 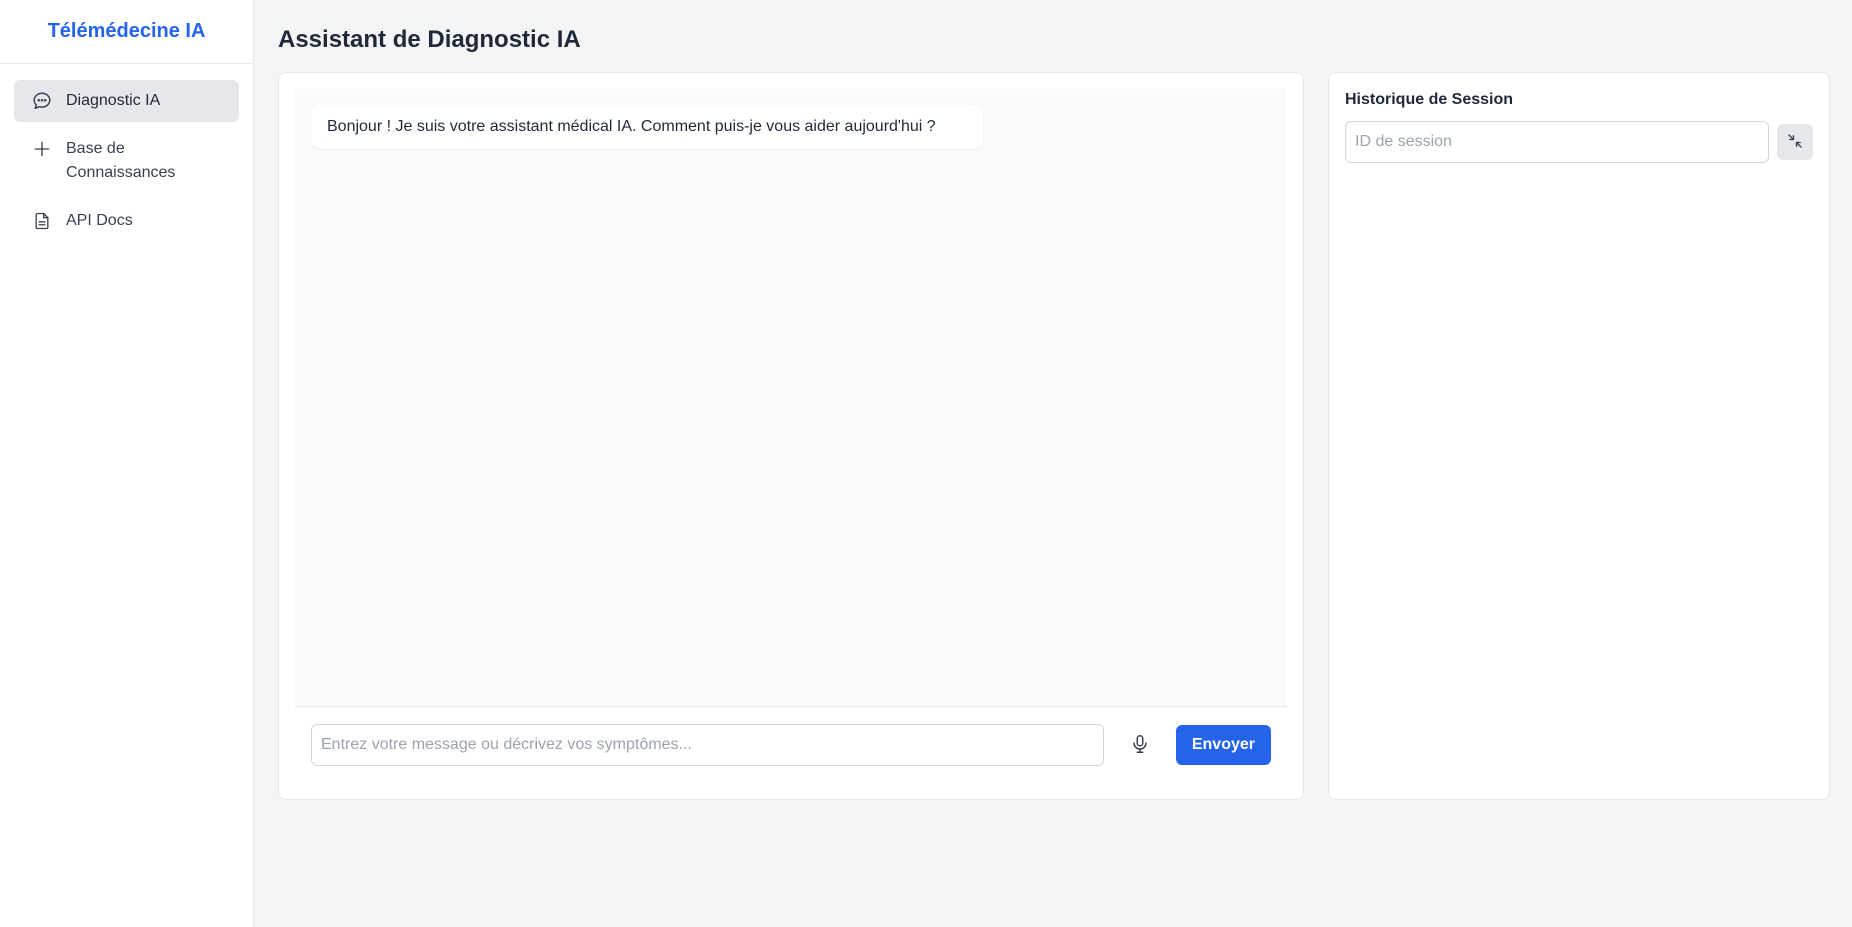 What do you see at coordinates (42, 149) in the screenshot?
I see `plus-icon` at bounding box center [42, 149].